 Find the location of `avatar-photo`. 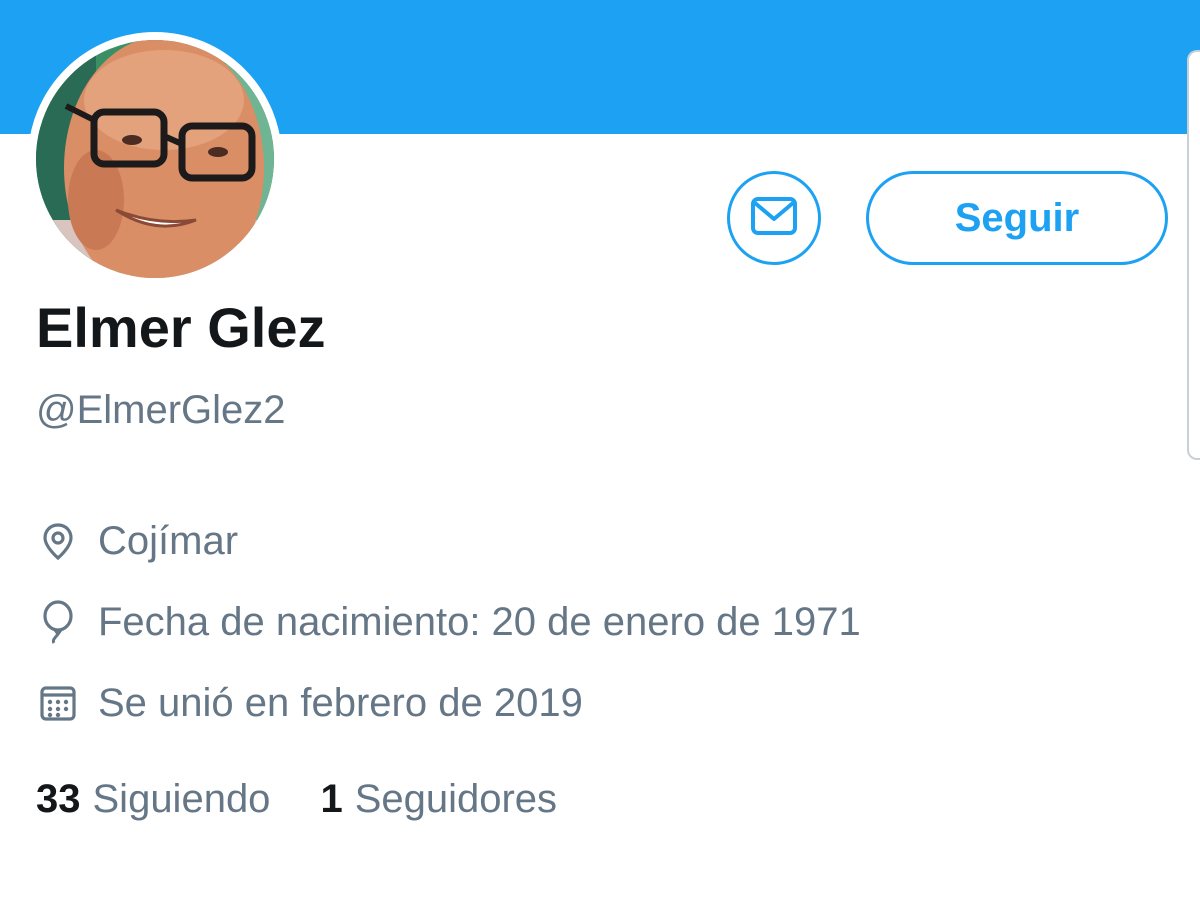

avatar-photo is located at coordinates (155, 159).